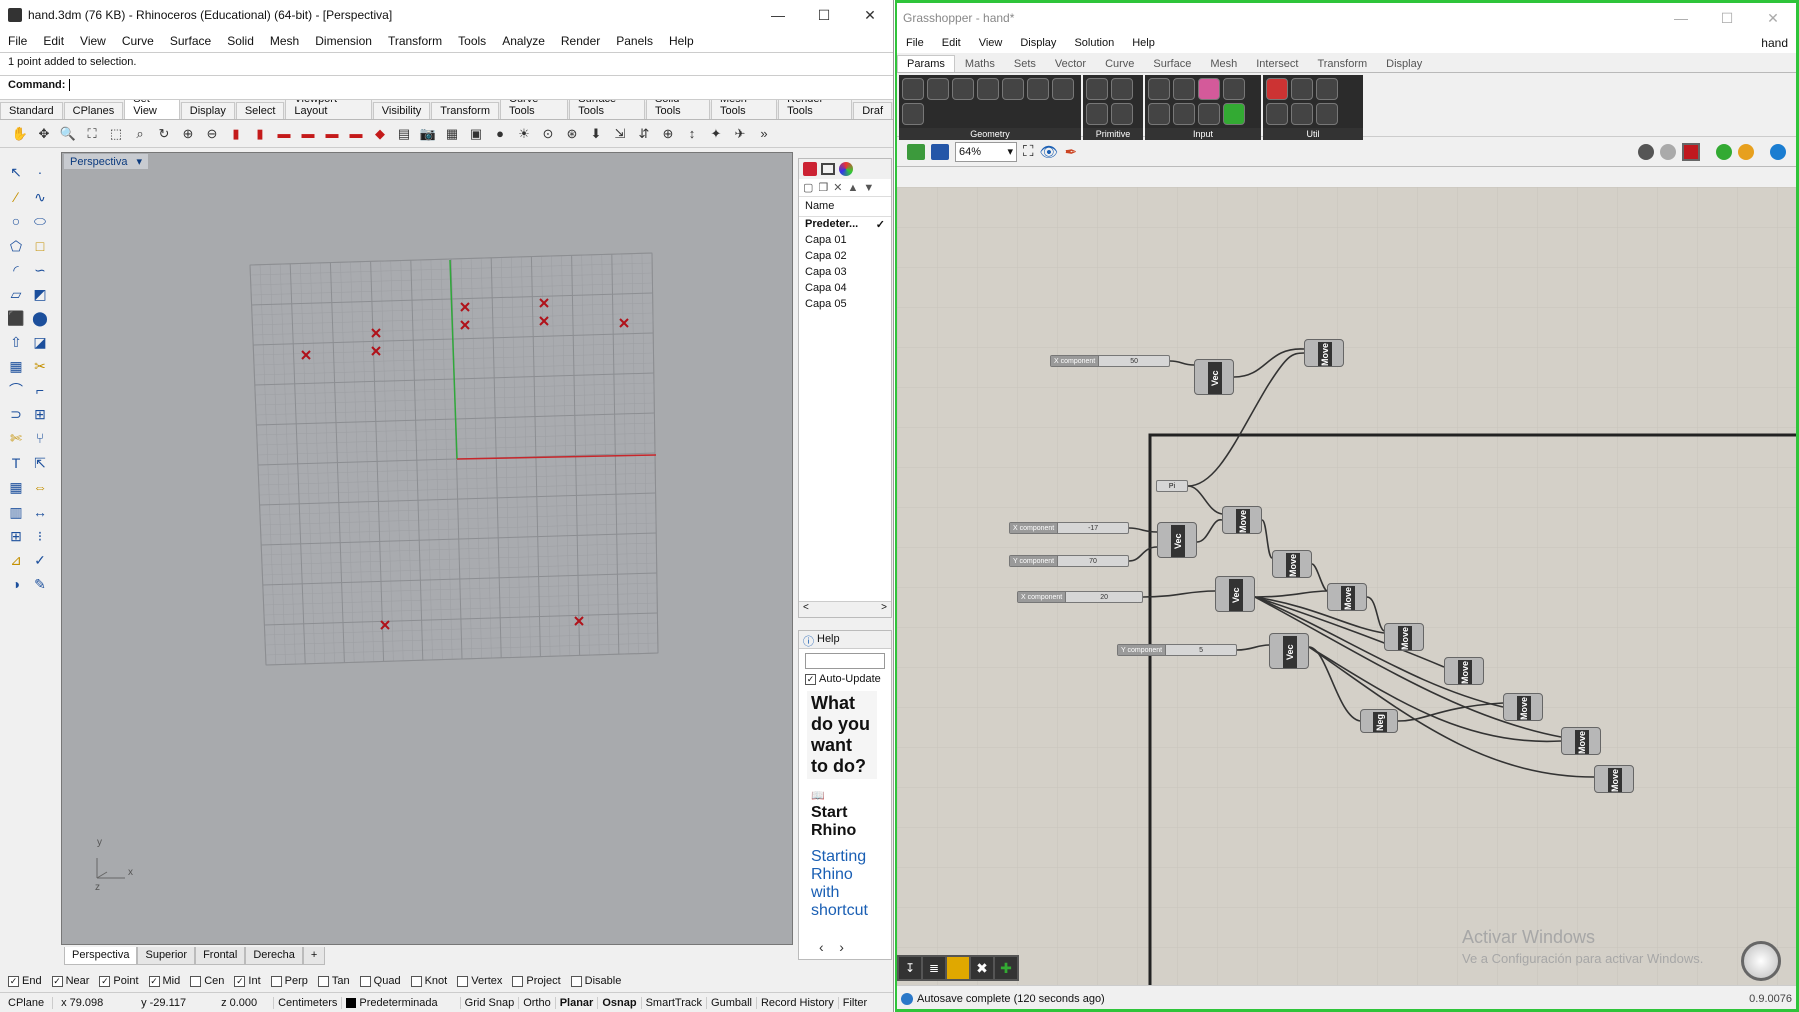  Describe the element at coordinates (446, 84) in the screenshot. I see `command-line: Command:` at that location.